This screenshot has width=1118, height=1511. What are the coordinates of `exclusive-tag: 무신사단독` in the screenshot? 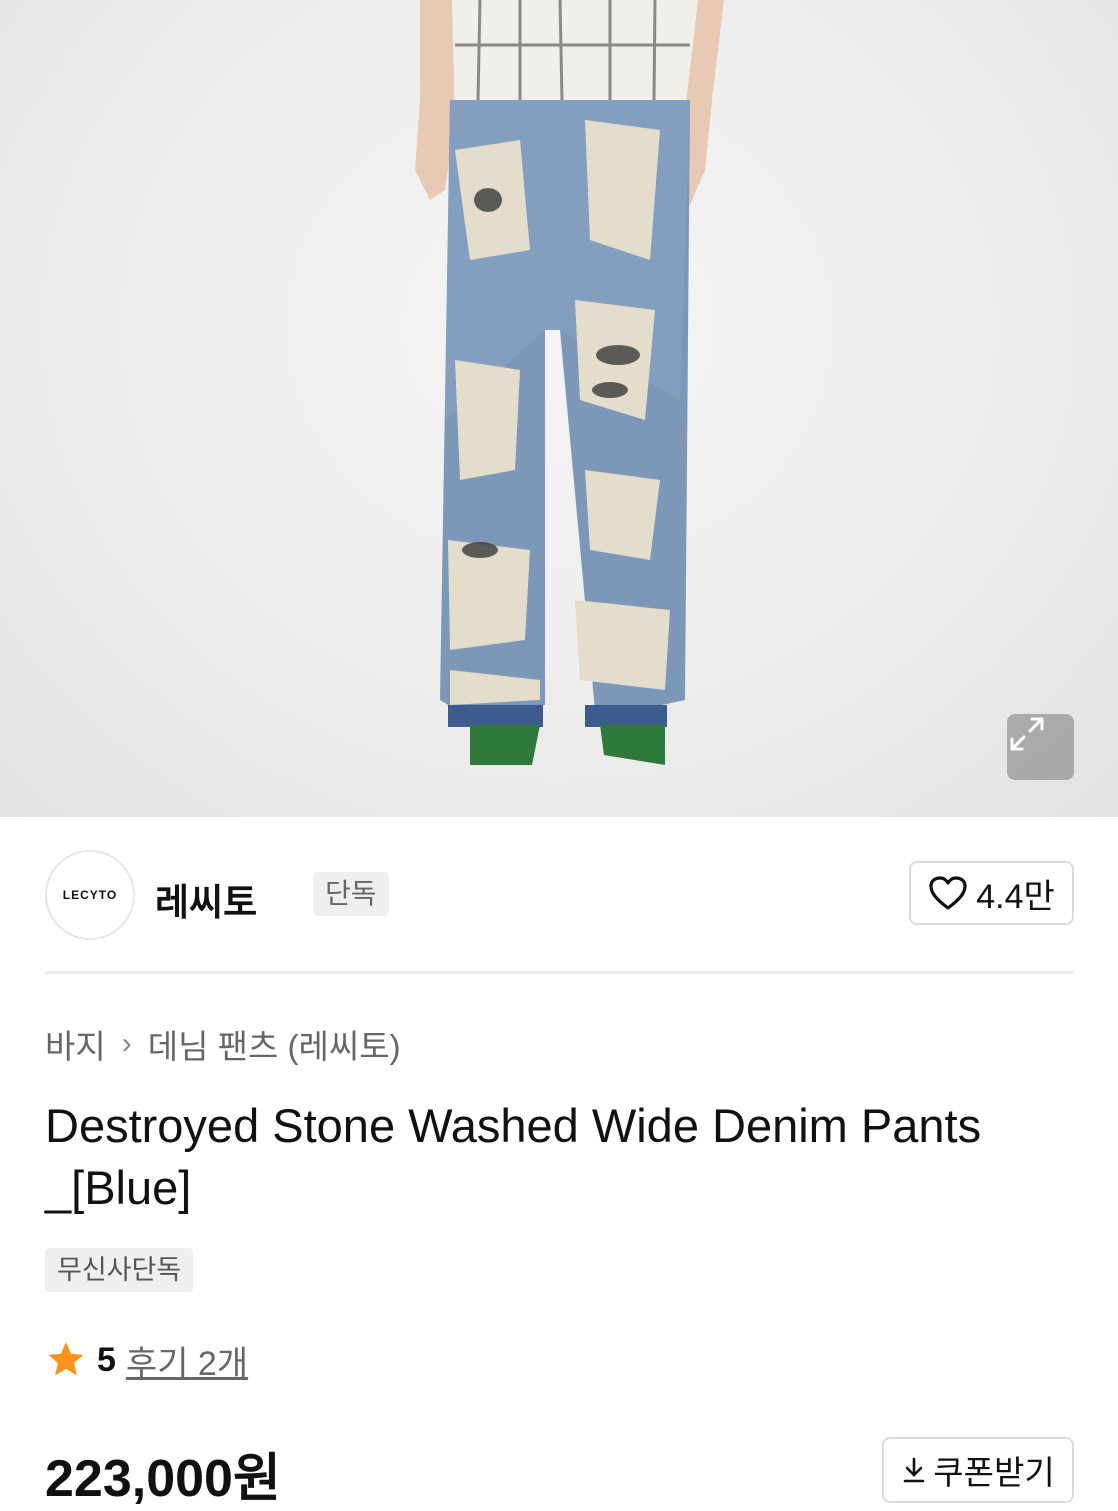 It's located at (119, 1270).